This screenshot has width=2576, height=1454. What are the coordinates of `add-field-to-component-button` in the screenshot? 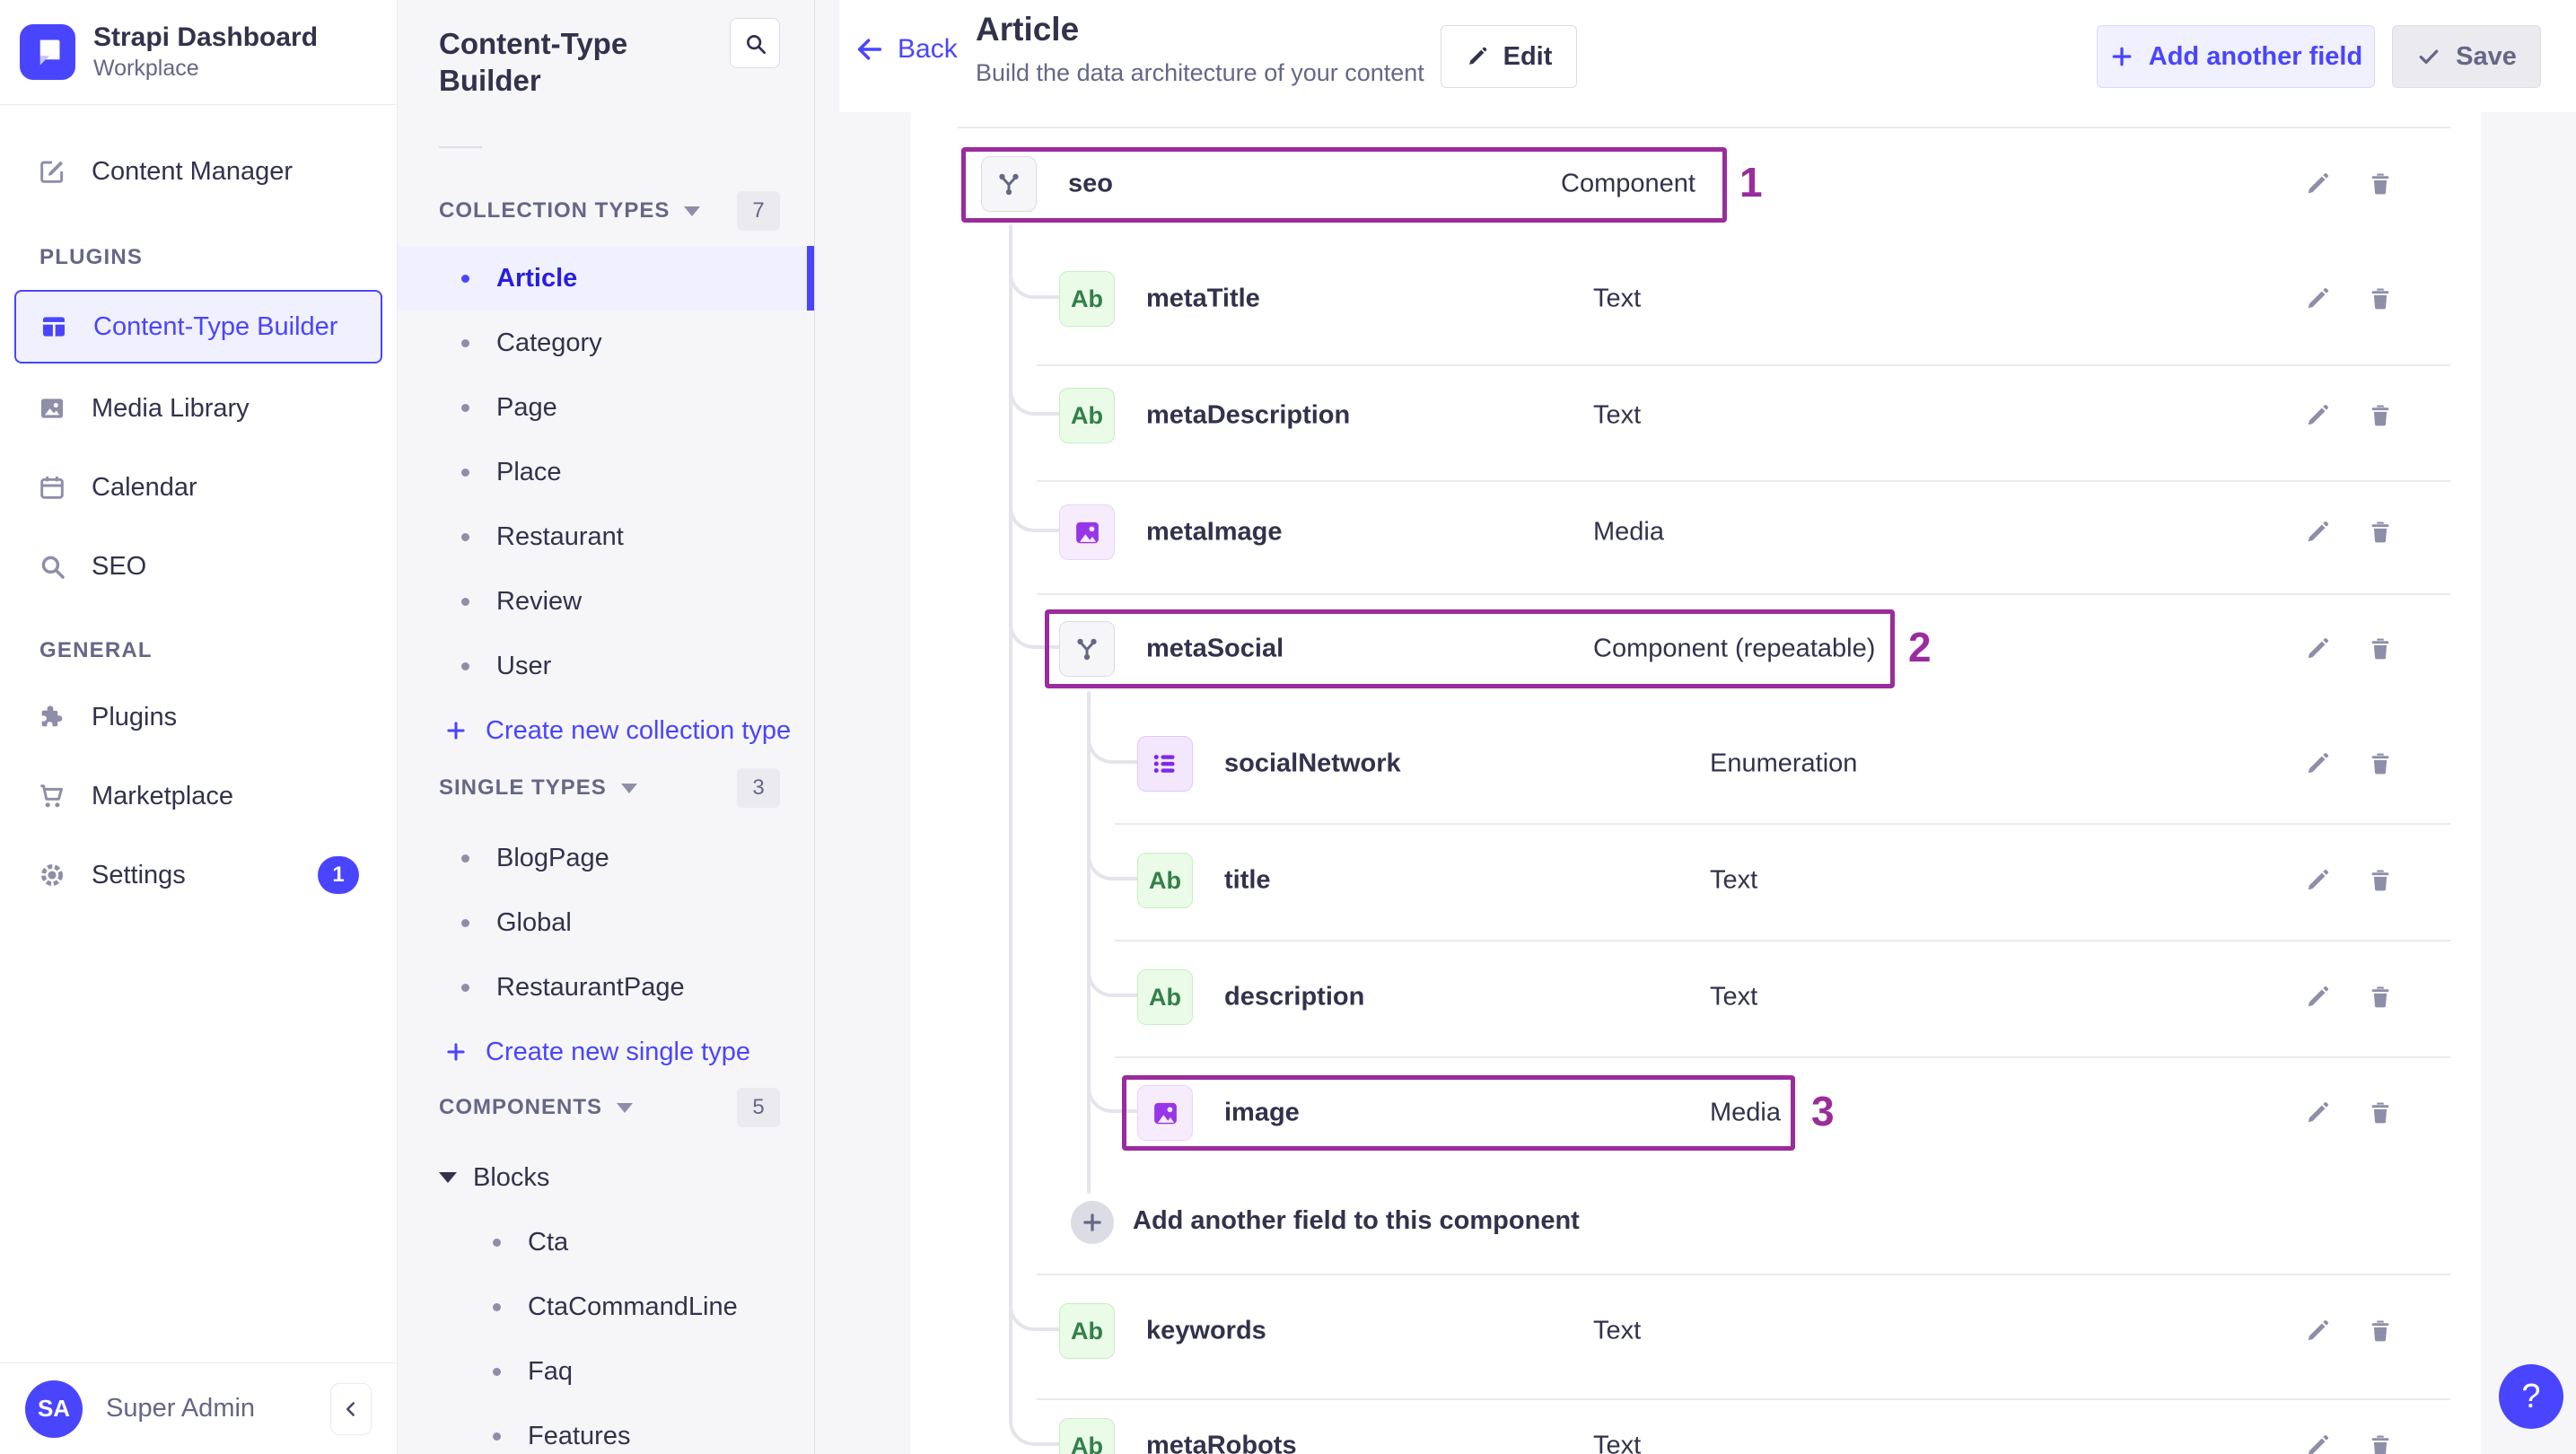 It's located at (1092, 1222).